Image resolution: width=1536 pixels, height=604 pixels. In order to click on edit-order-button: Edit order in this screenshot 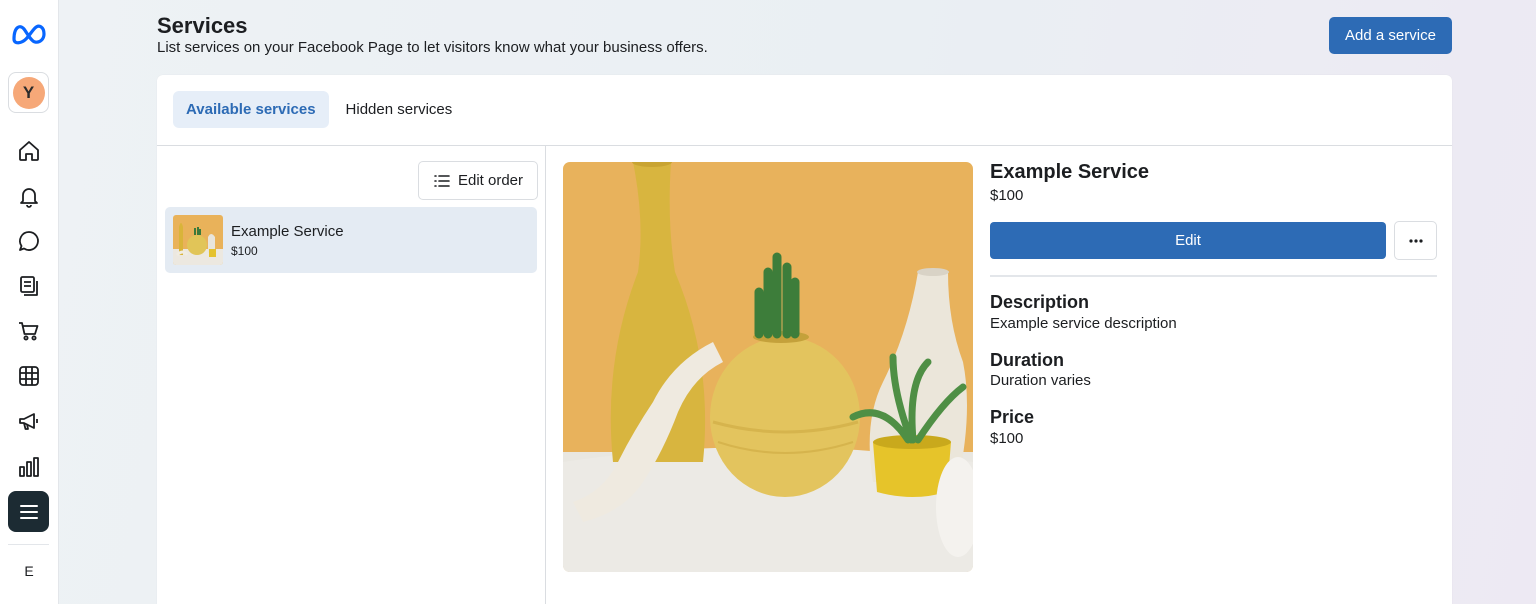, I will do `click(478, 180)`.